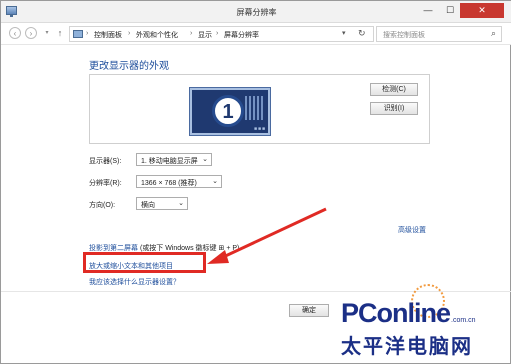 This screenshot has width=511, height=364. What do you see at coordinates (31, 33) in the screenshot?
I see `forward-icon: ›` at bounding box center [31, 33].